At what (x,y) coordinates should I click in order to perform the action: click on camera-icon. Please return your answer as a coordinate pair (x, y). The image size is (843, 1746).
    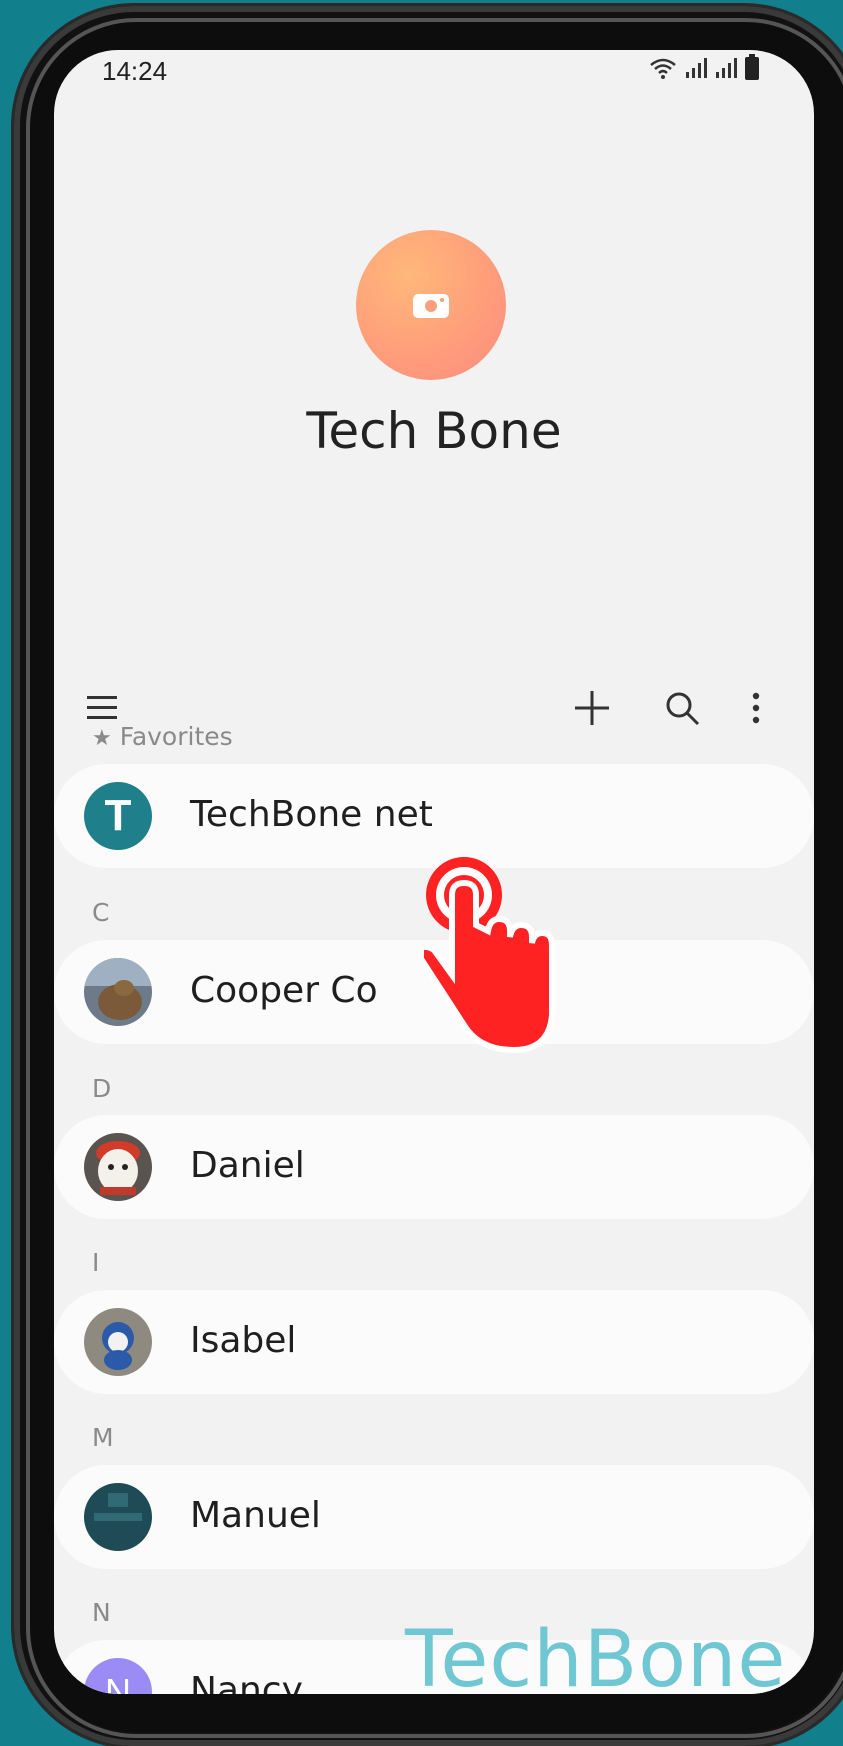
    Looking at the image, I should click on (431, 306).